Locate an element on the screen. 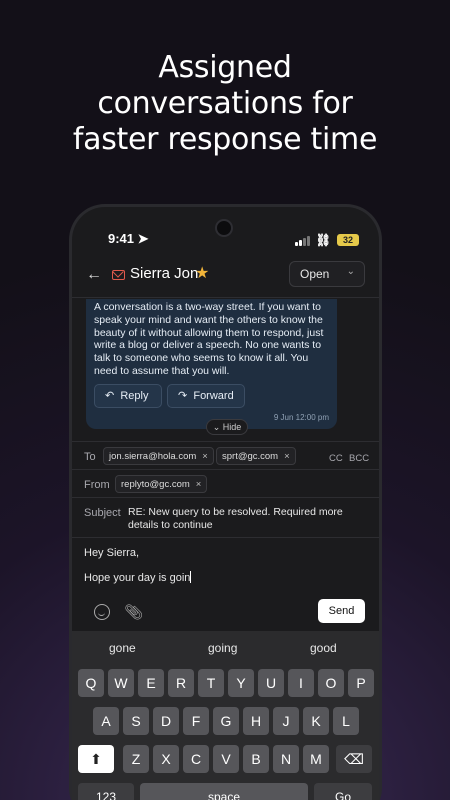 The image size is (450, 800). key-f: F is located at coordinates (196, 721).